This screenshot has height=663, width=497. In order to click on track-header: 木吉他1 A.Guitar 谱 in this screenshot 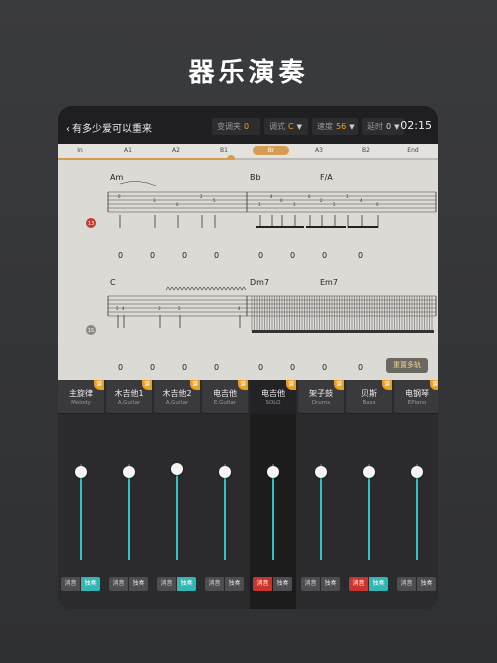, I will do `click(129, 397)`.